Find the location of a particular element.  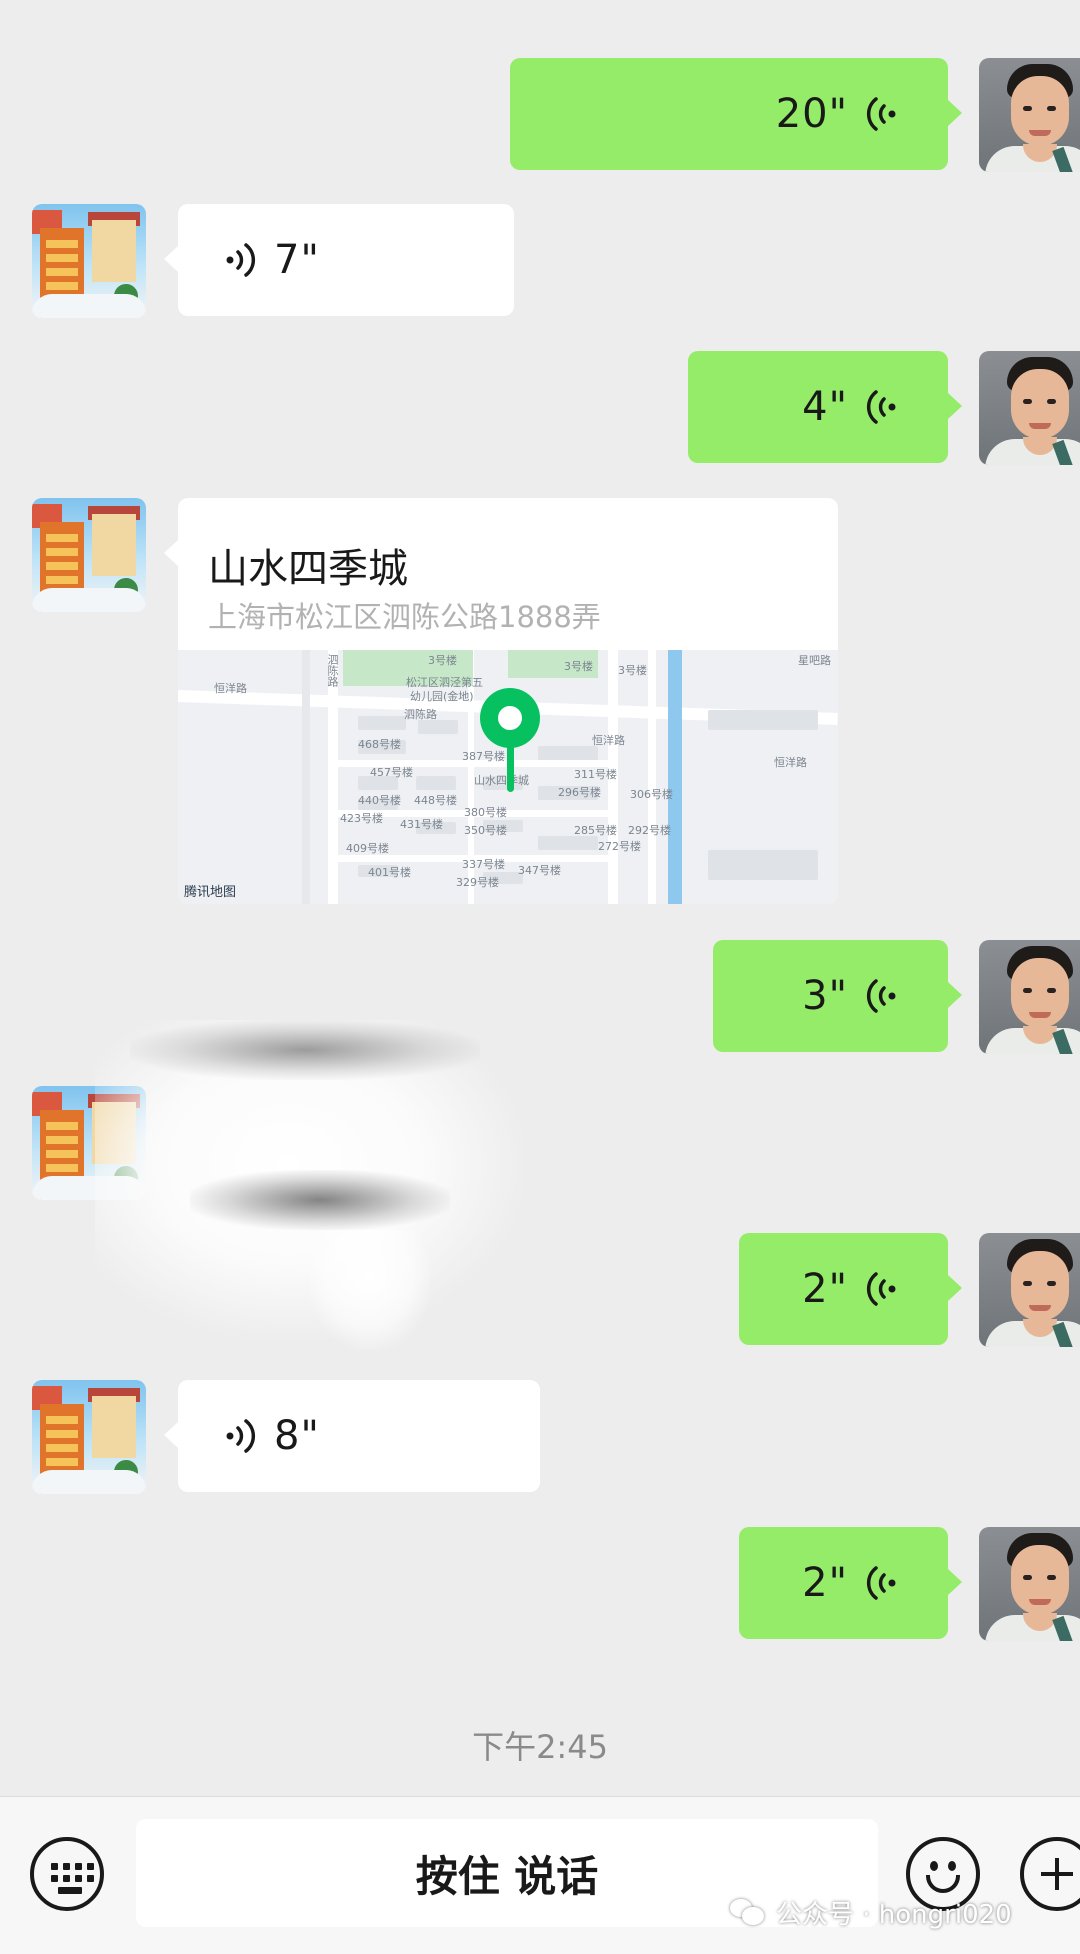

map-brand: 腾讯地图 is located at coordinates (210, 892).